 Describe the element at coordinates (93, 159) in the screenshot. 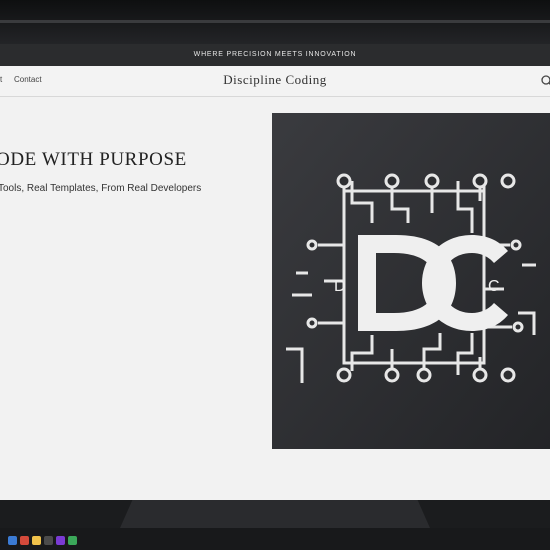

I see `hero-title: ODE WITH PURPOSE` at that location.